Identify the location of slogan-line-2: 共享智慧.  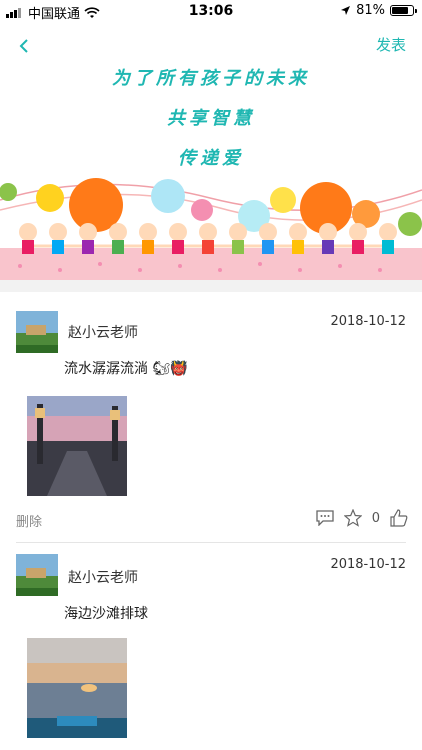
(211, 118).